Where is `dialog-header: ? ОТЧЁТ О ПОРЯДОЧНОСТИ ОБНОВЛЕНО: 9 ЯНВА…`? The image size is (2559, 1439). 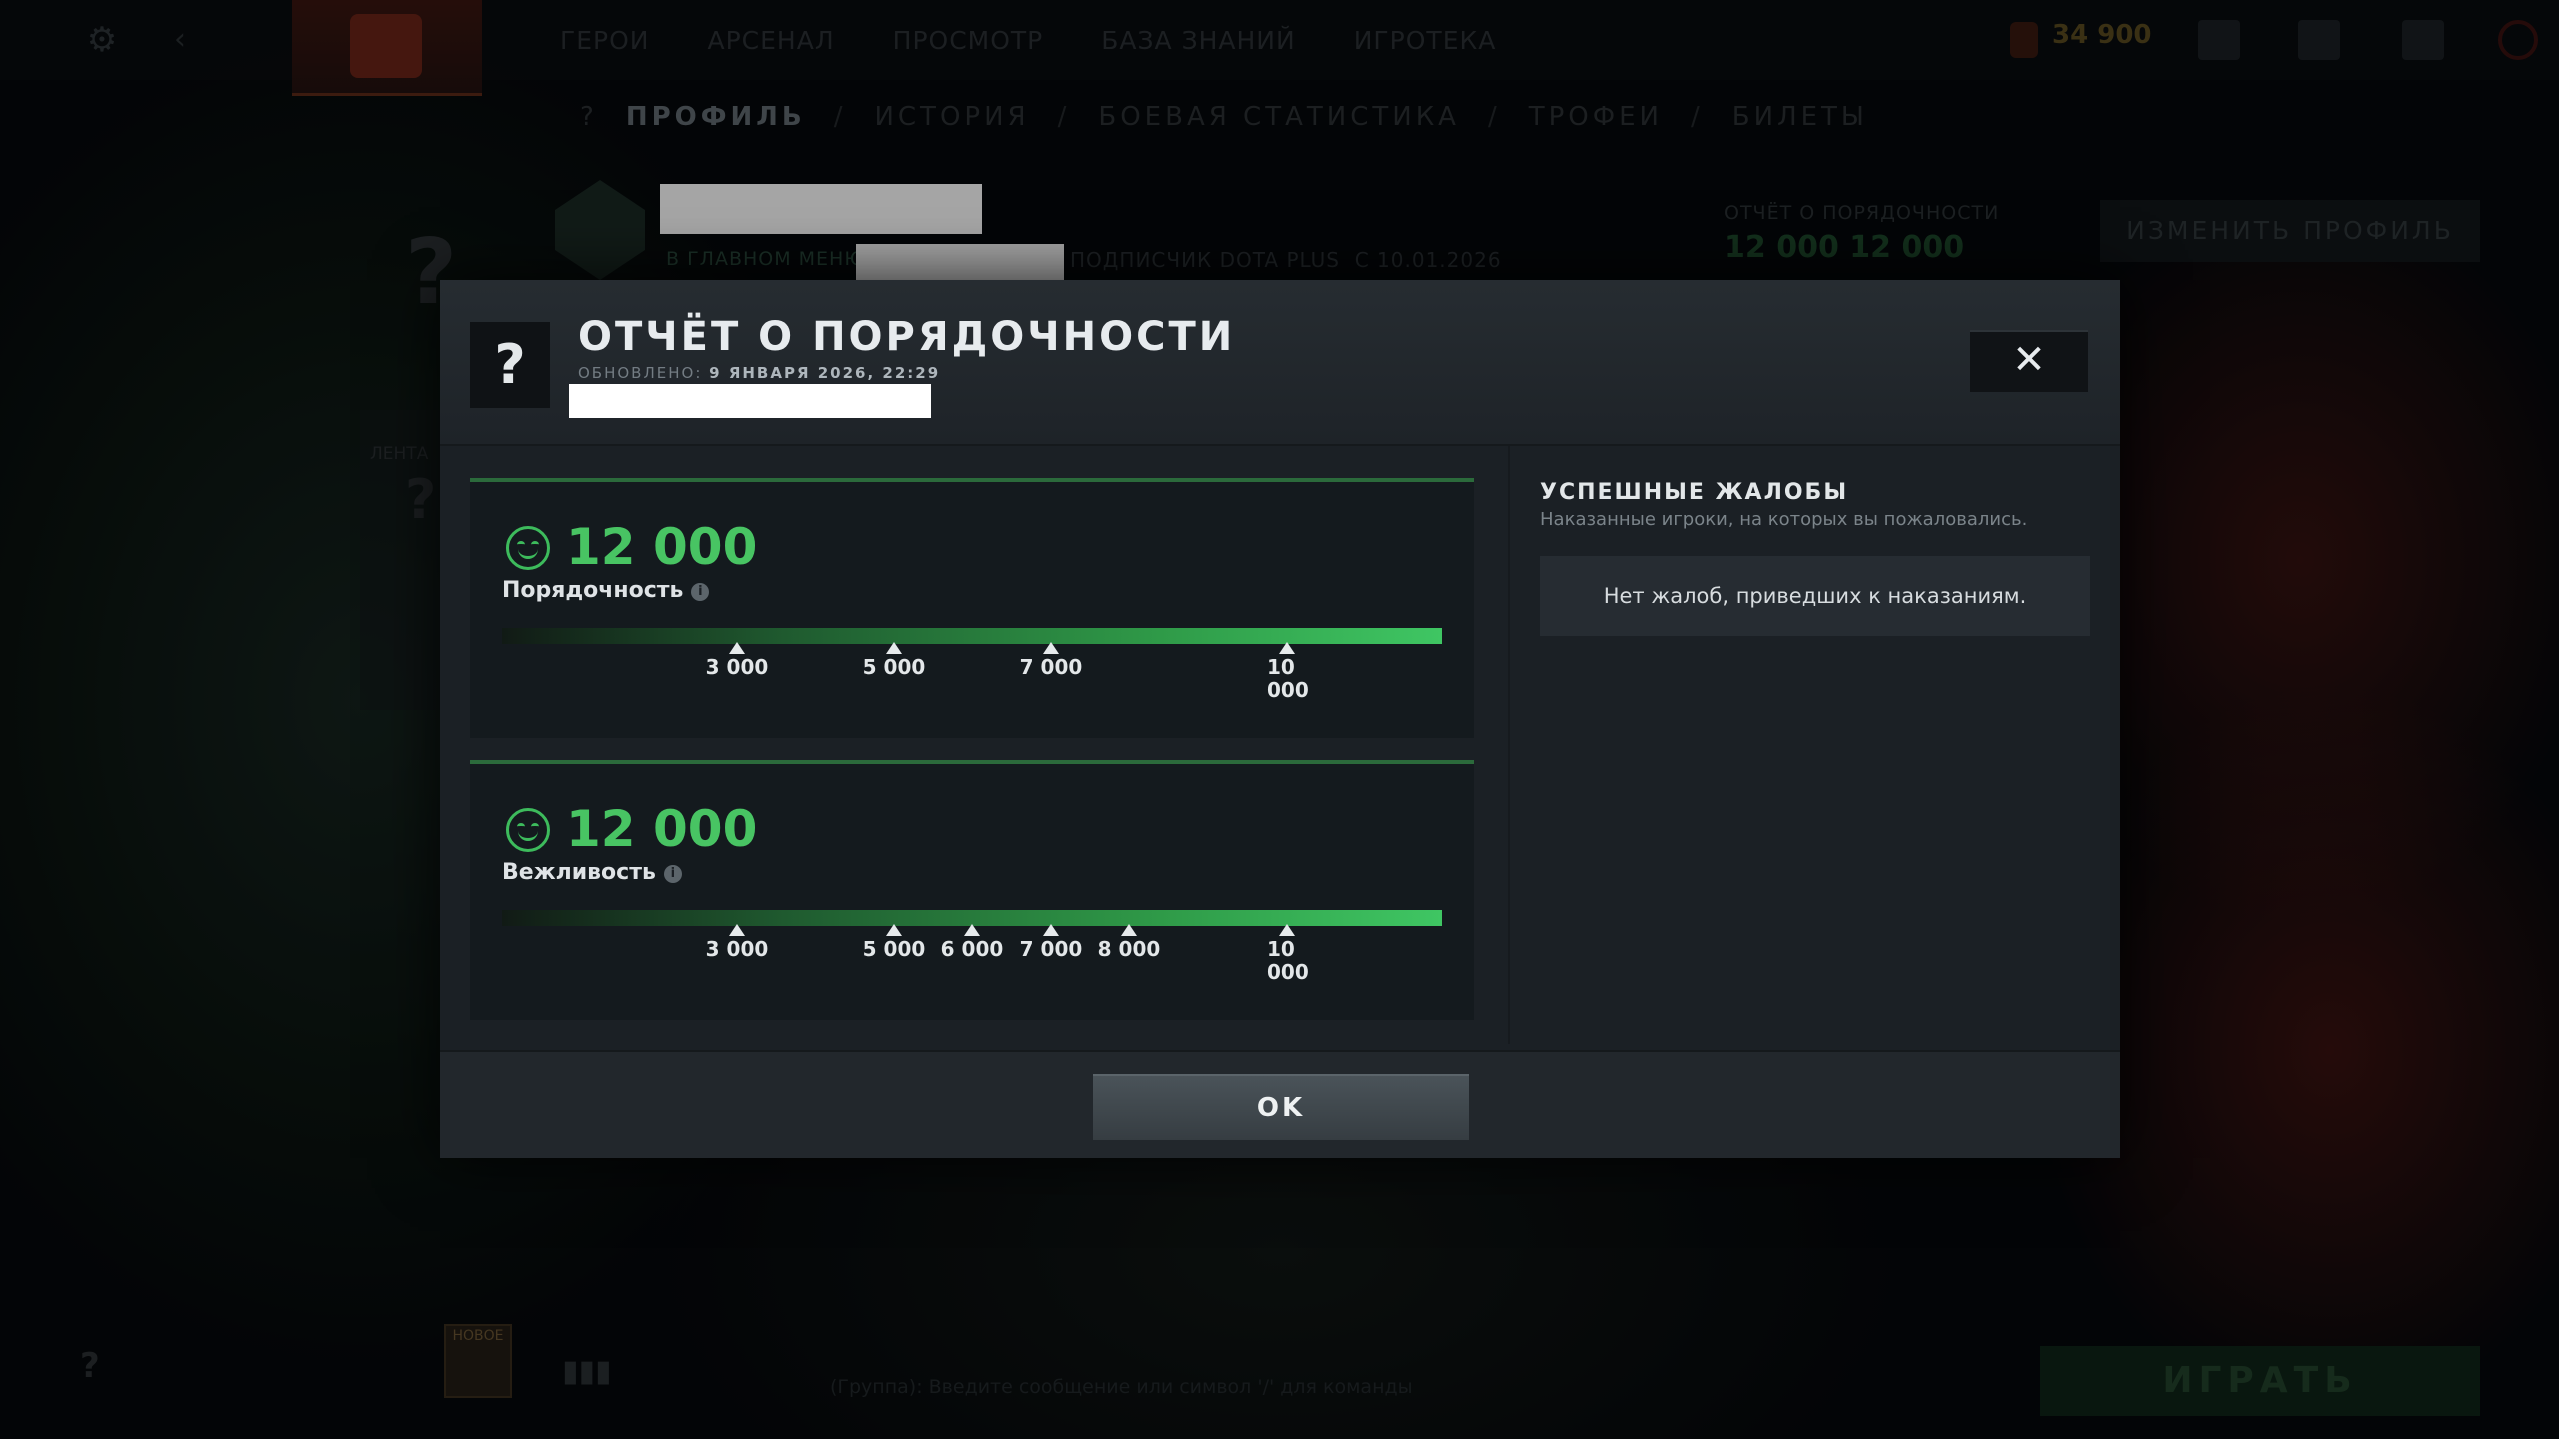 dialog-header: ? ОТЧЁТ О ПОРЯДОЧНОСТИ ОБНОВЛЕНО: 9 ЯНВА… is located at coordinates (1280, 363).